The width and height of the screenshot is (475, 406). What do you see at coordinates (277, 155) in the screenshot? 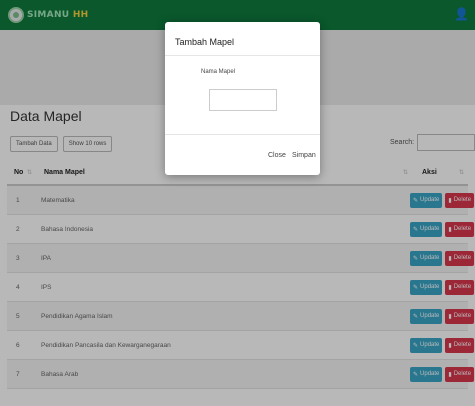
I see `close-button: Close` at bounding box center [277, 155].